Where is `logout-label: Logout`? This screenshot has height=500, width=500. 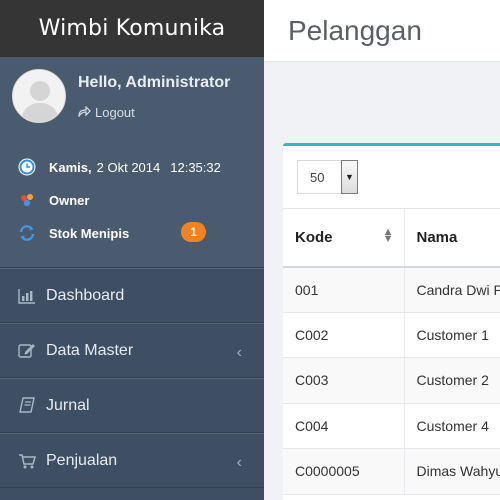 logout-label: Logout is located at coordinates (115, 112).